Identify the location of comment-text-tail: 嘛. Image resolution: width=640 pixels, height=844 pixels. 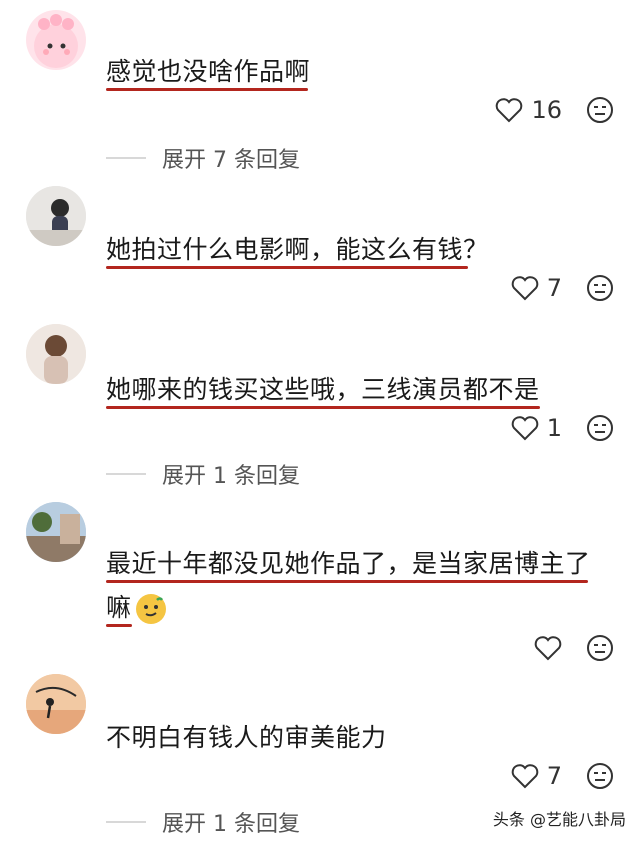
(119, 607).